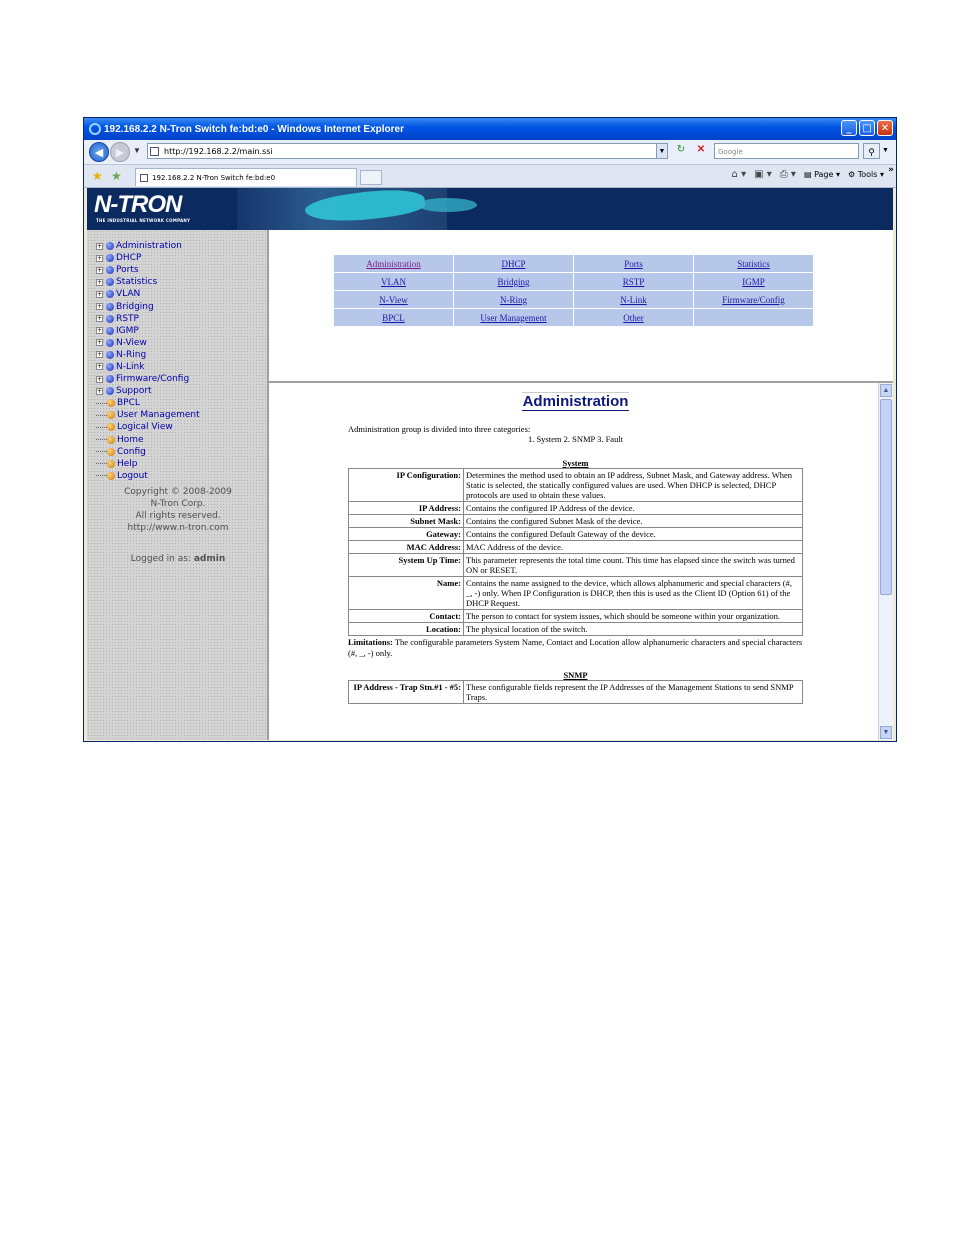  What do you see at coordinates (120, 152) in the screenshot?
I see `forward-button: ▶` at bounding box center [120, 152].